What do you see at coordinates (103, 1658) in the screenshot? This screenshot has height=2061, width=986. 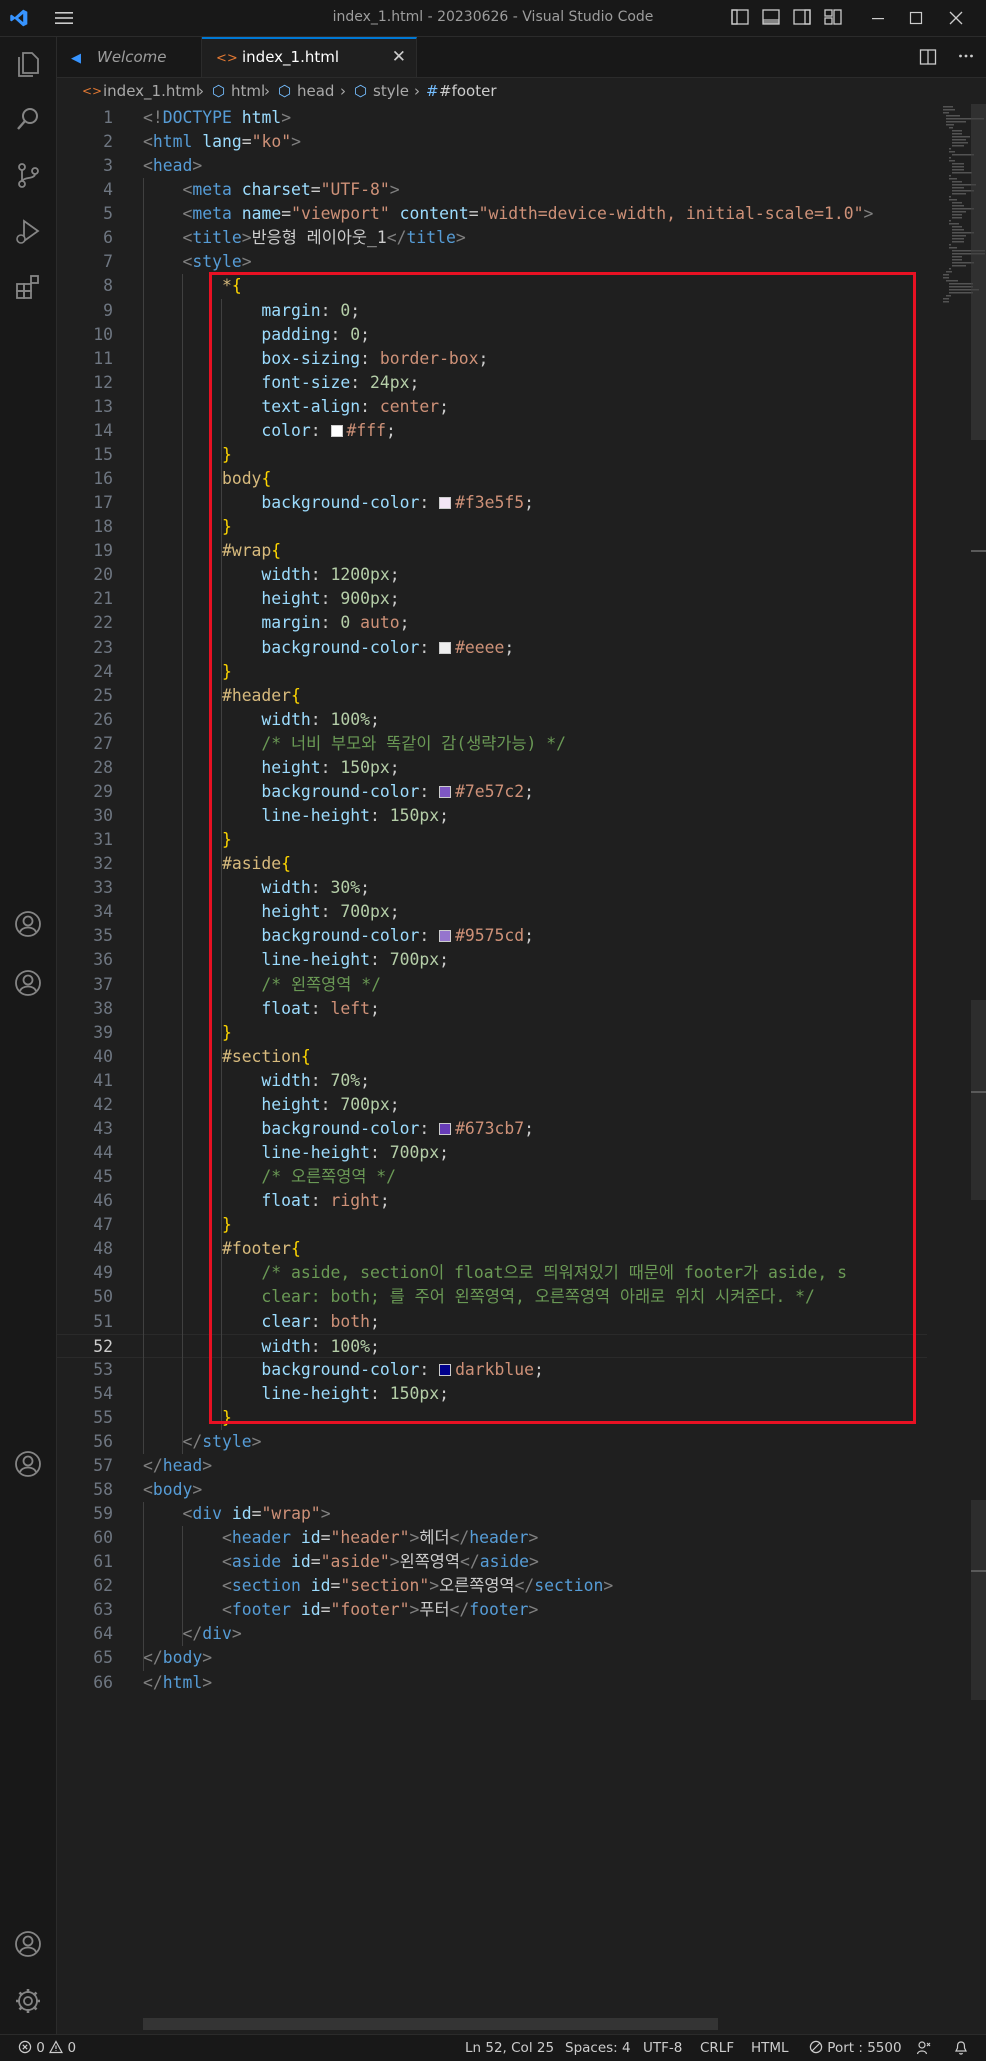 I see `line-number: 65` at bounding box center [103, 1658].